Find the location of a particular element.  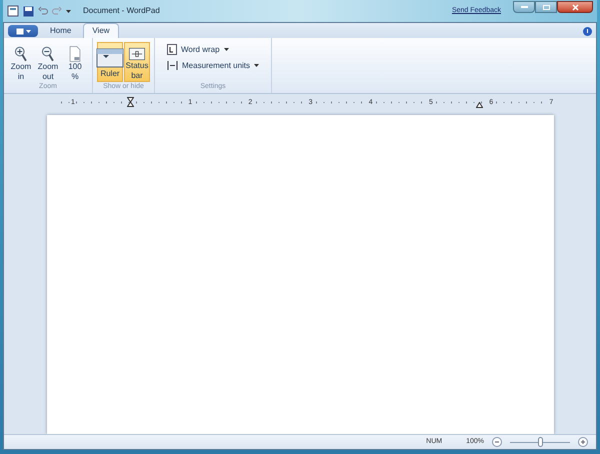

ribbon-tab: Home is located at coordinates (61, 30).